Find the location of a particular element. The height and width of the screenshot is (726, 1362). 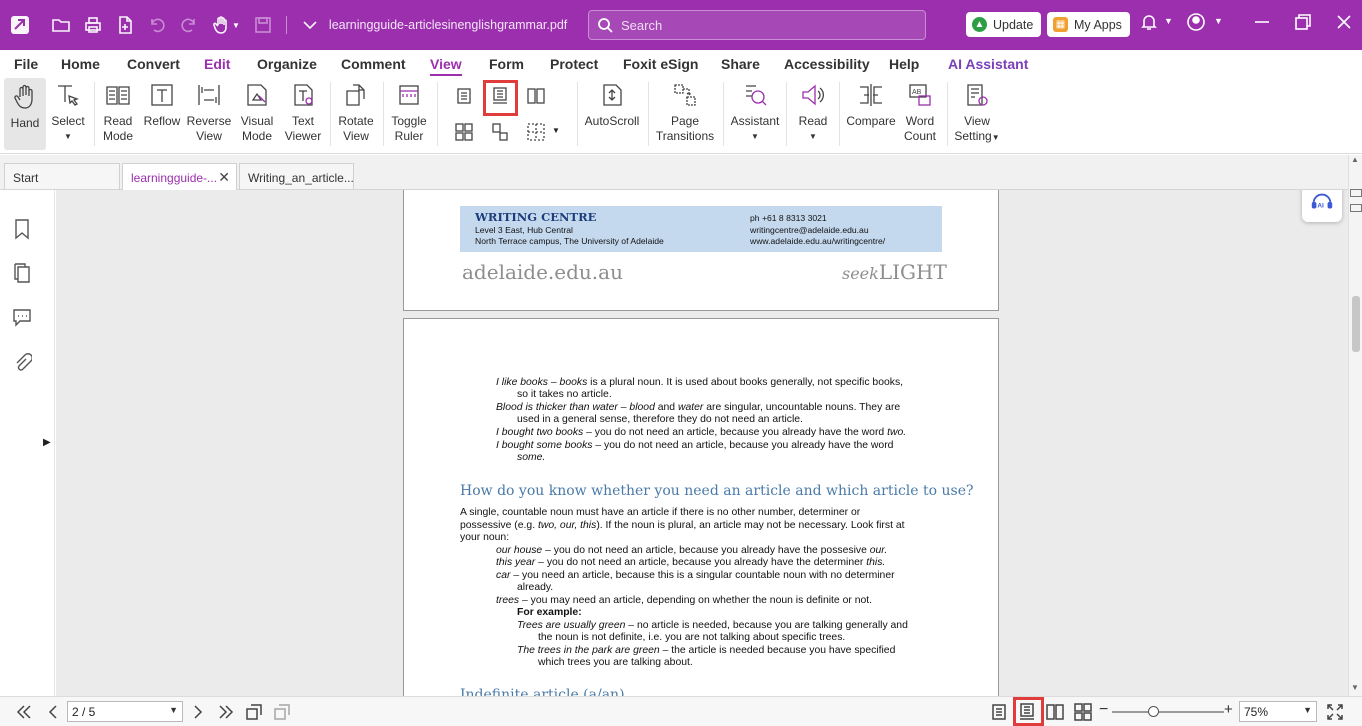

continuous-facing-status-icon is located at coordinates (1083, 712).